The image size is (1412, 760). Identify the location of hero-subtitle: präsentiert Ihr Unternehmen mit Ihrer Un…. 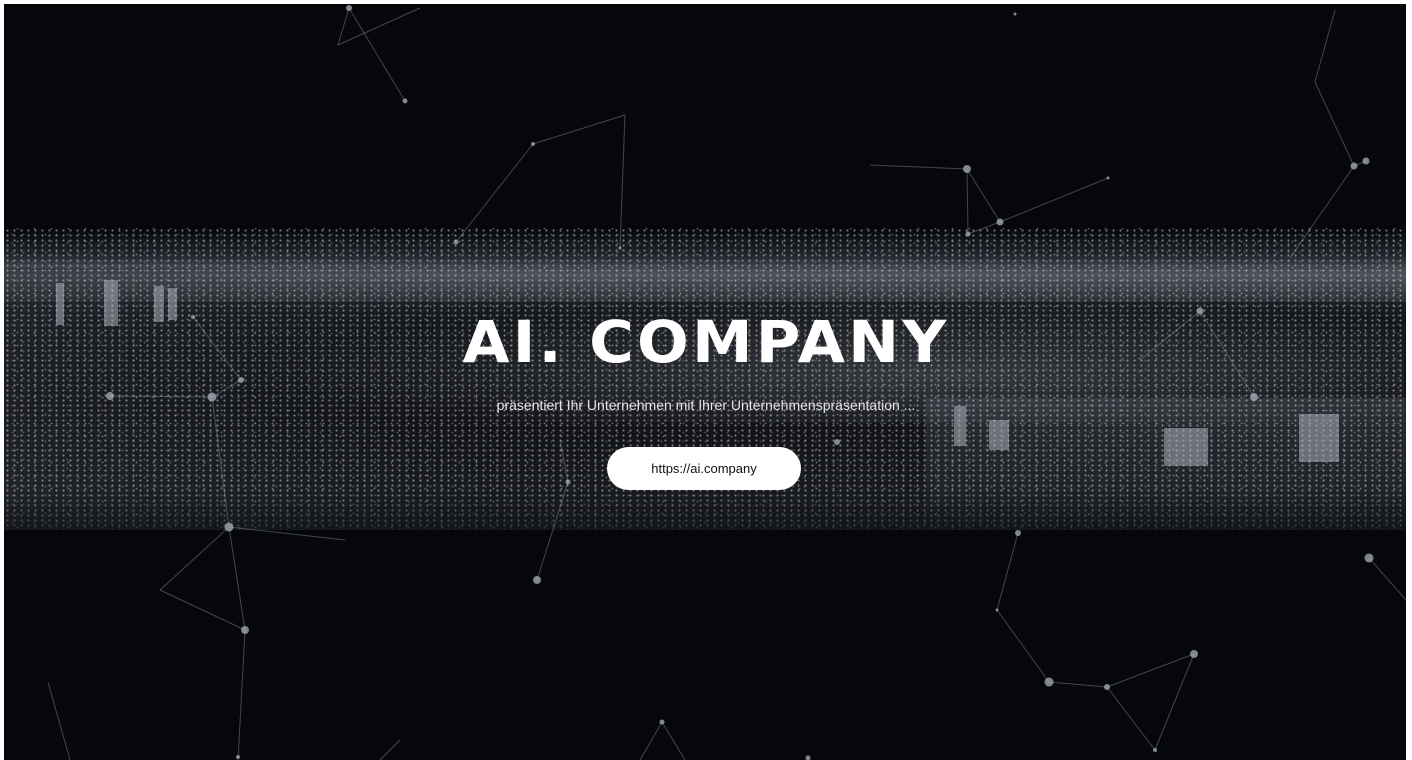
(706, 405).